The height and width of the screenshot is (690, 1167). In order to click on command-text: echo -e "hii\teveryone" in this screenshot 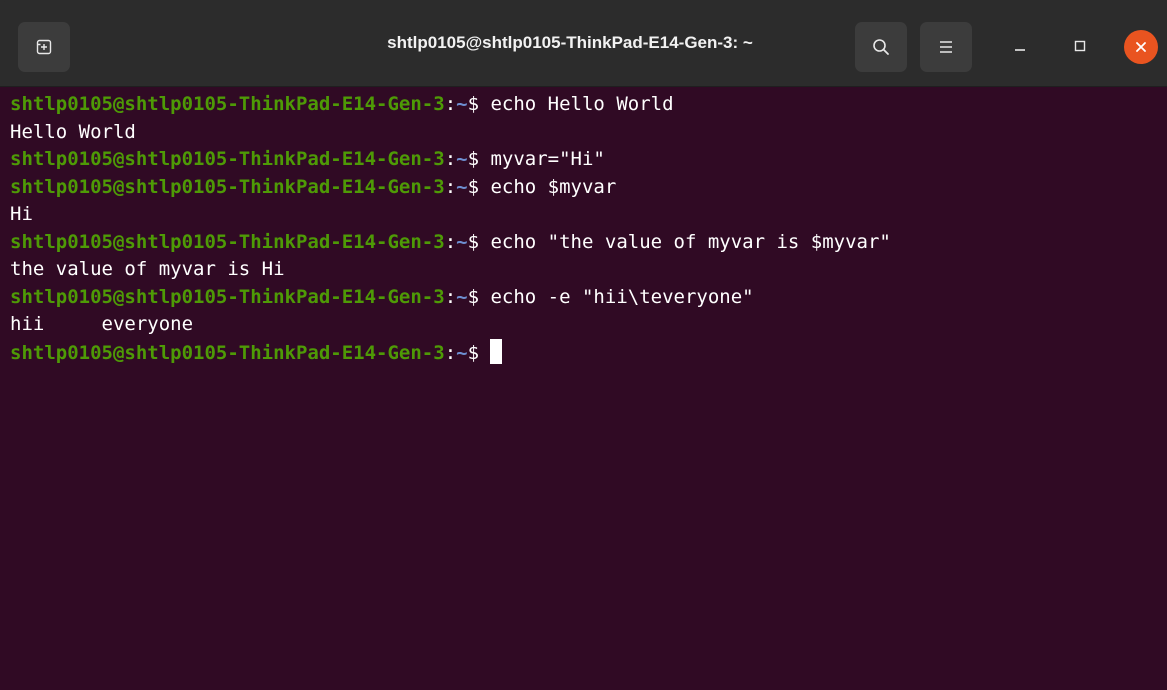, I will do `click(622, 296)`.